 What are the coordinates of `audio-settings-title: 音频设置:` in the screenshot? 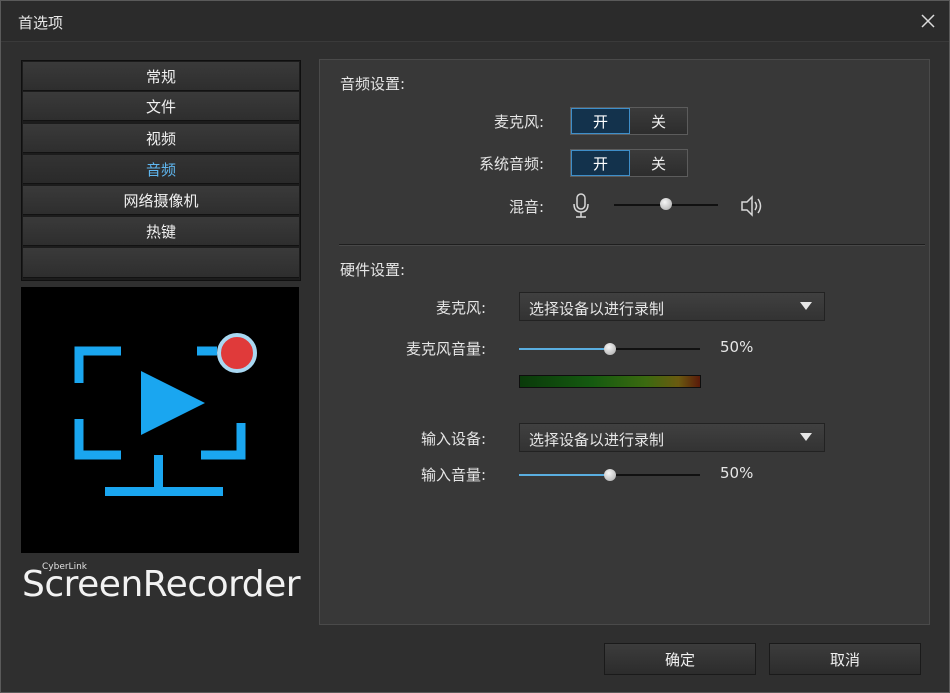 It's located at (373, 84).